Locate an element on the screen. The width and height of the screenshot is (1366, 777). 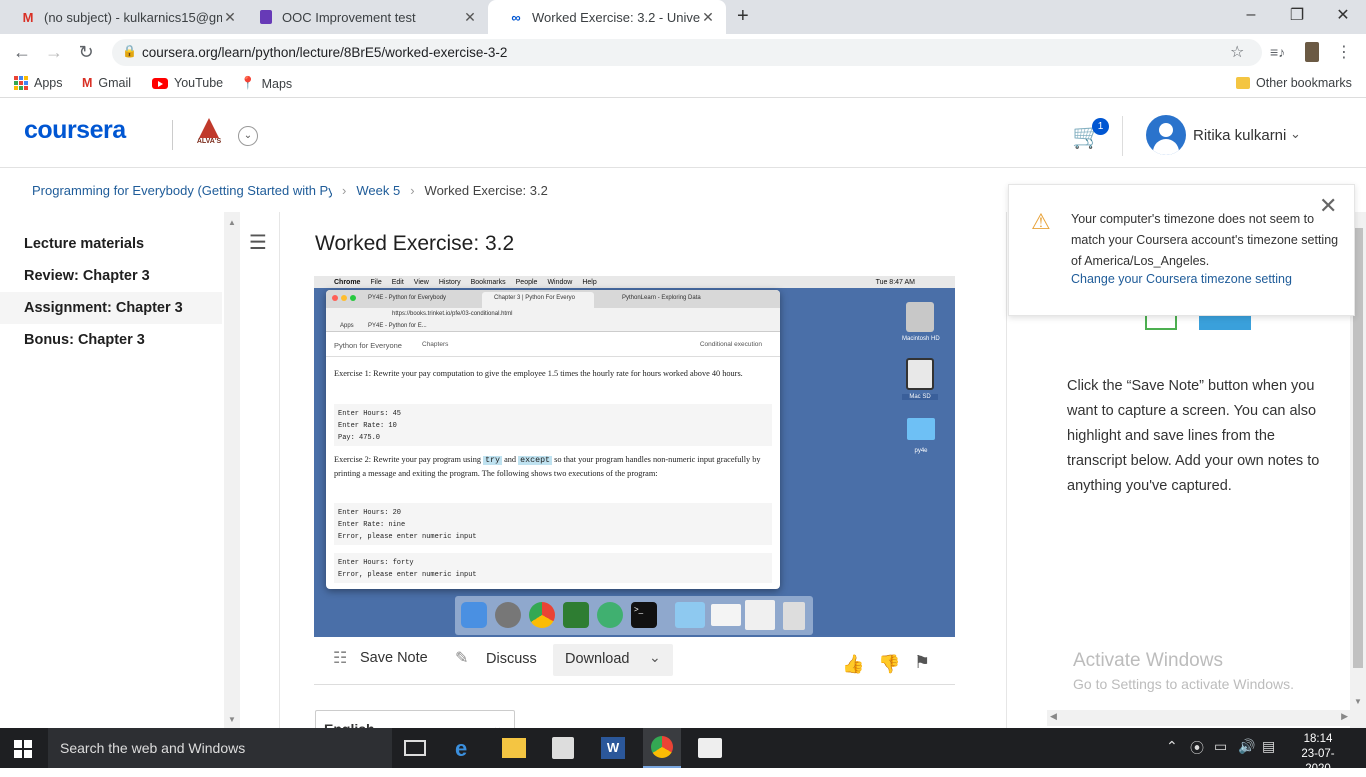
notifications-icon: ▤ is located at coordinates (1268, 746).